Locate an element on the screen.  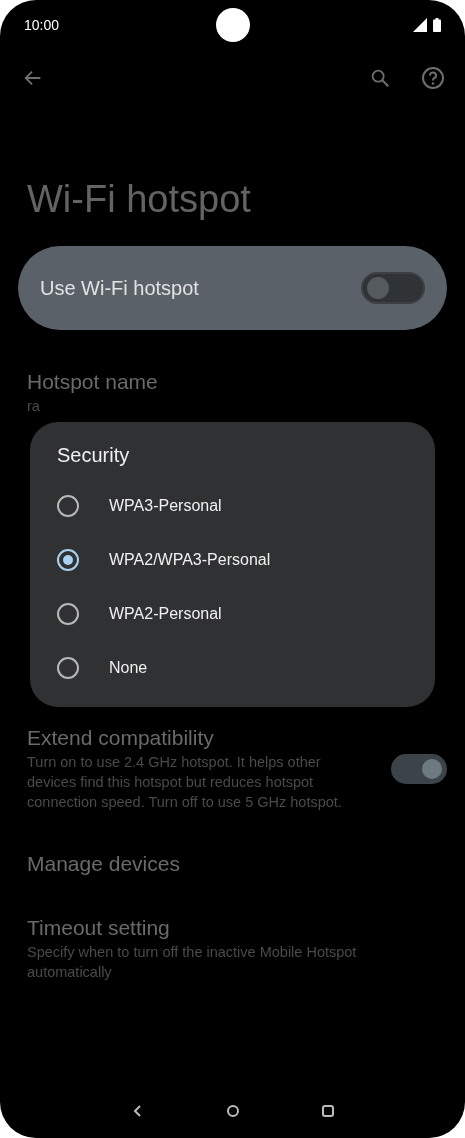
setting-description: Turn on to use 2.4 GHz hotspot. It helps other devices find this hotspot but reduces hotspot connection speed. Turn off to use 5 GHz hotspot. is located at coordinates (185, 782).